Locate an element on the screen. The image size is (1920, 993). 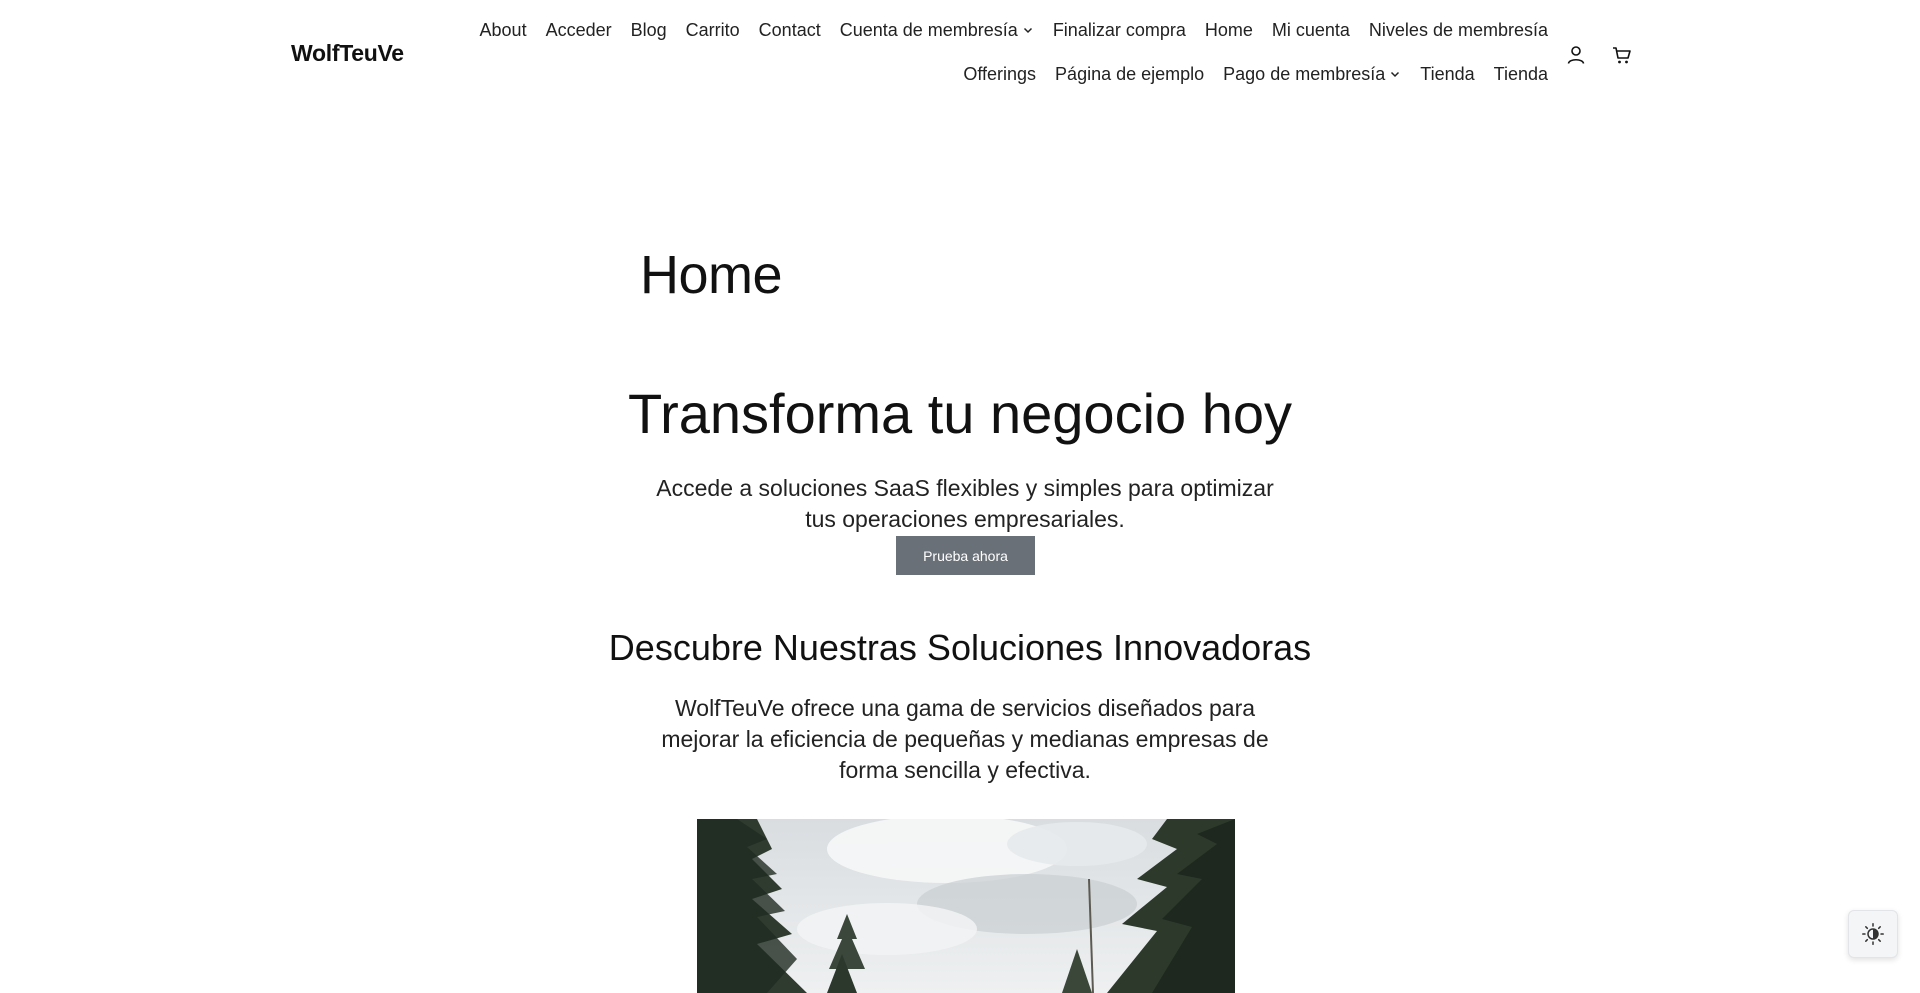
try-now-button: Prueba ahora is located at coordinates (965, 555).